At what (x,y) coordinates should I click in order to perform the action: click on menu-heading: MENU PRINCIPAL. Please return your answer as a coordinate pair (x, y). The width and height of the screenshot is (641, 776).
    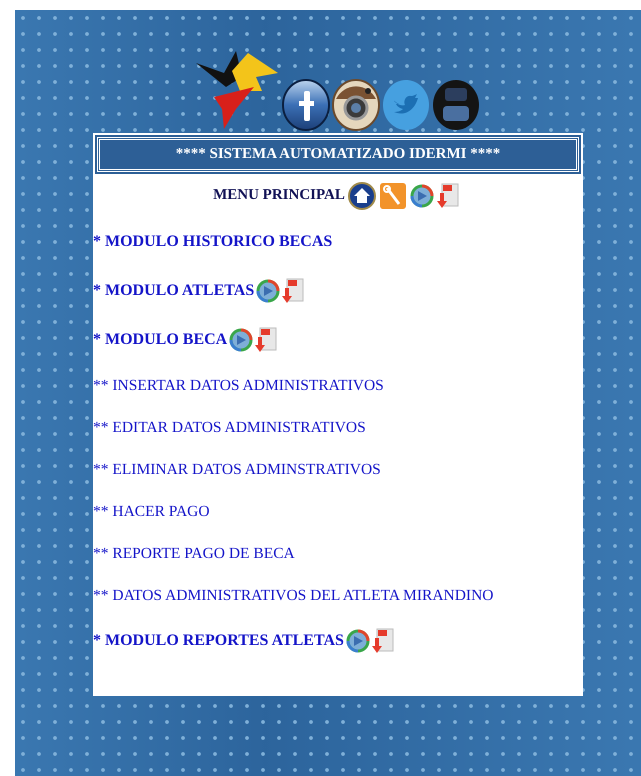
    Looking at the image, I should click on (279, 196).